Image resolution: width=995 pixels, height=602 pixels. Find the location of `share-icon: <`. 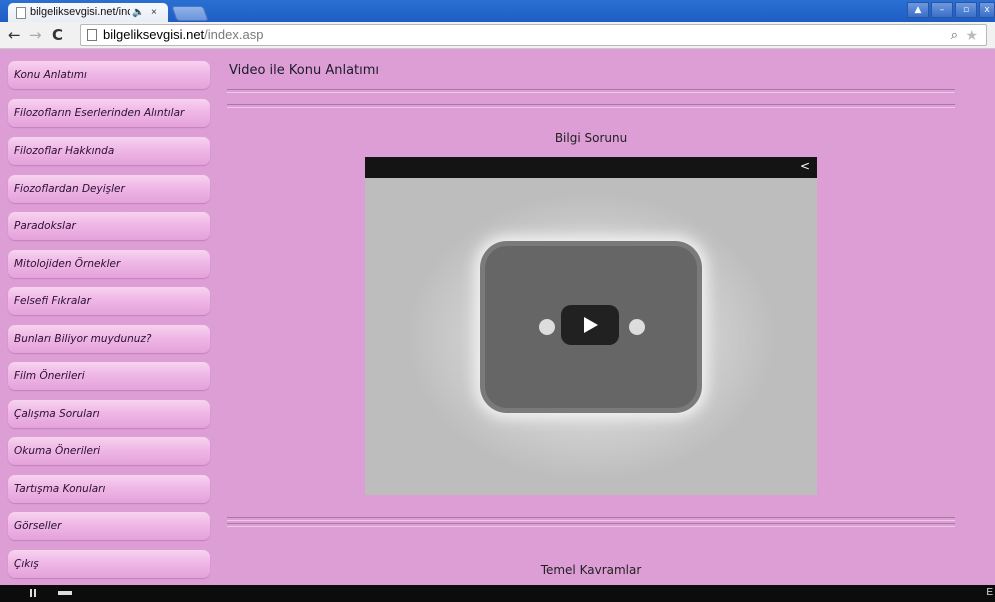

share-icon: < is located at coordinates (805, 166).